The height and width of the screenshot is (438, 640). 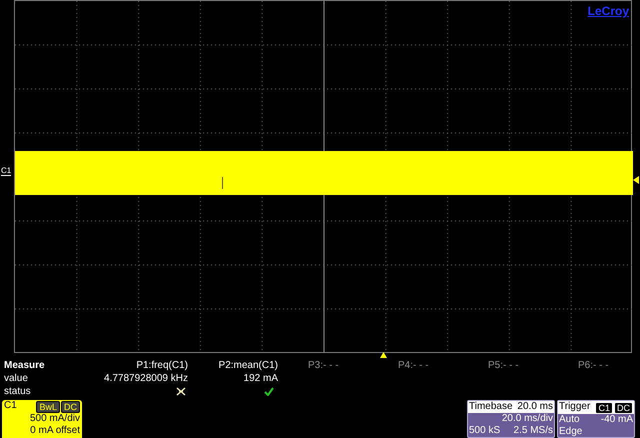 What do you see at coordinates (596, 419) in the screenshot?
I see `trigger-panel: Trigger C1 DC Auto -40 mA Edge` at bounding box center [596, 419].